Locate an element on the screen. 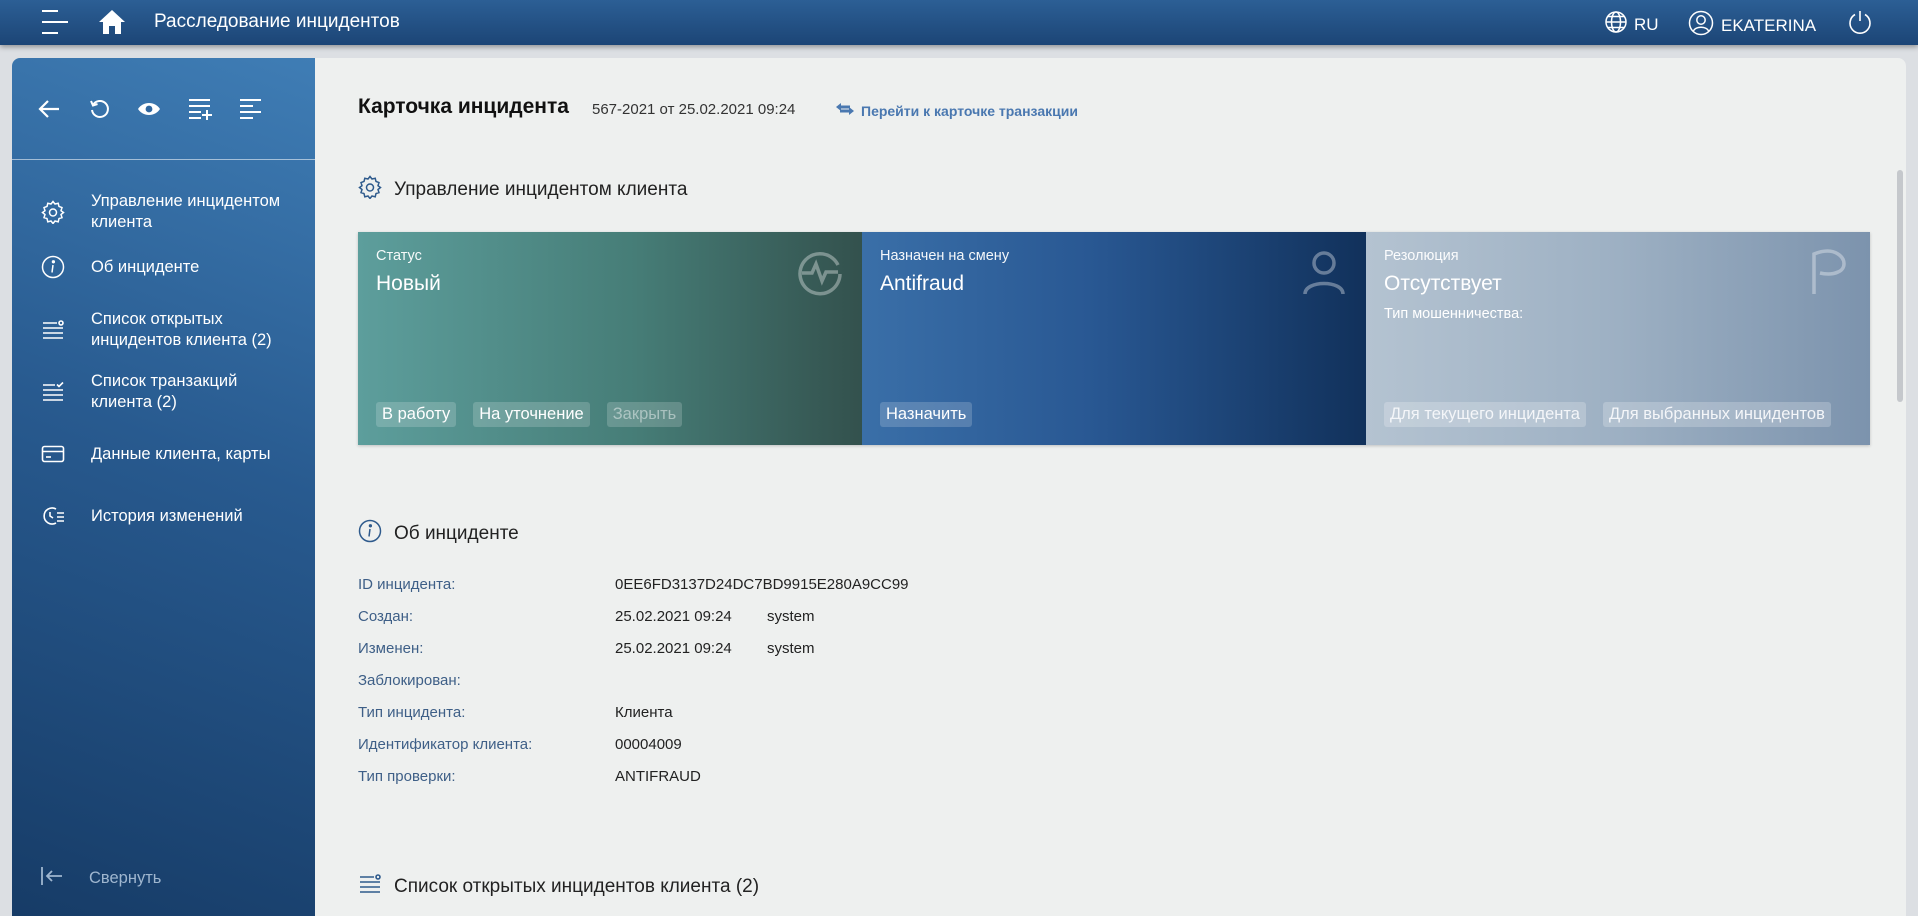 The image size is (1918, 916). sidebar-item-label: Список открытых инцидентов клиента (2) is located at coordinates (181, 329).